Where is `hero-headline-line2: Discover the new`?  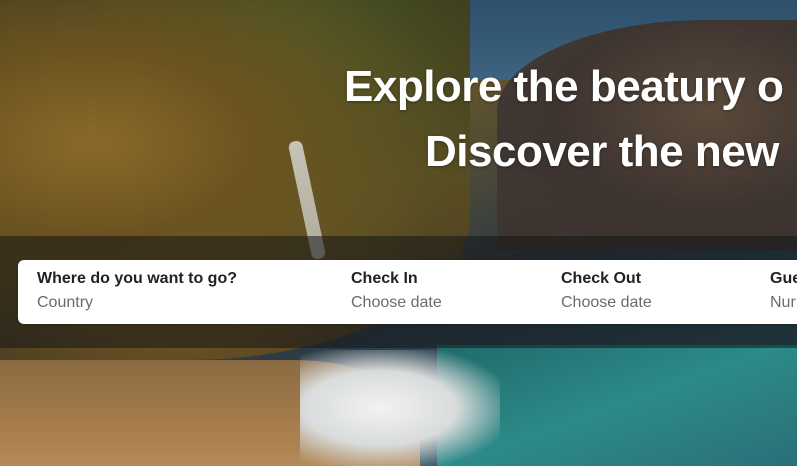
hero-headline-line2: Discover the new is located at coordinates (602, 151).